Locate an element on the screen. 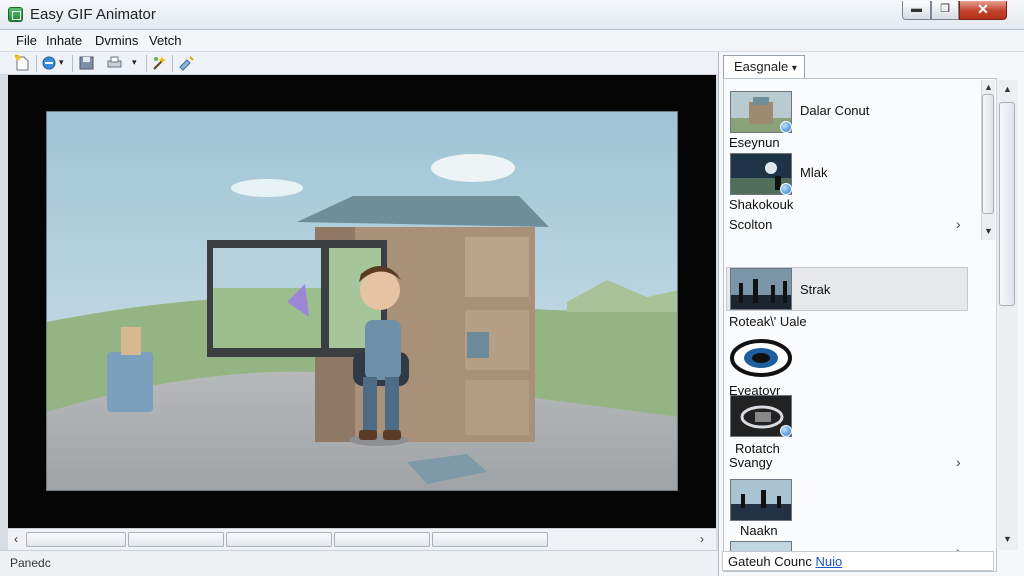 The image size is (1024, 576). open-icon is located at coordinates (49, 63).